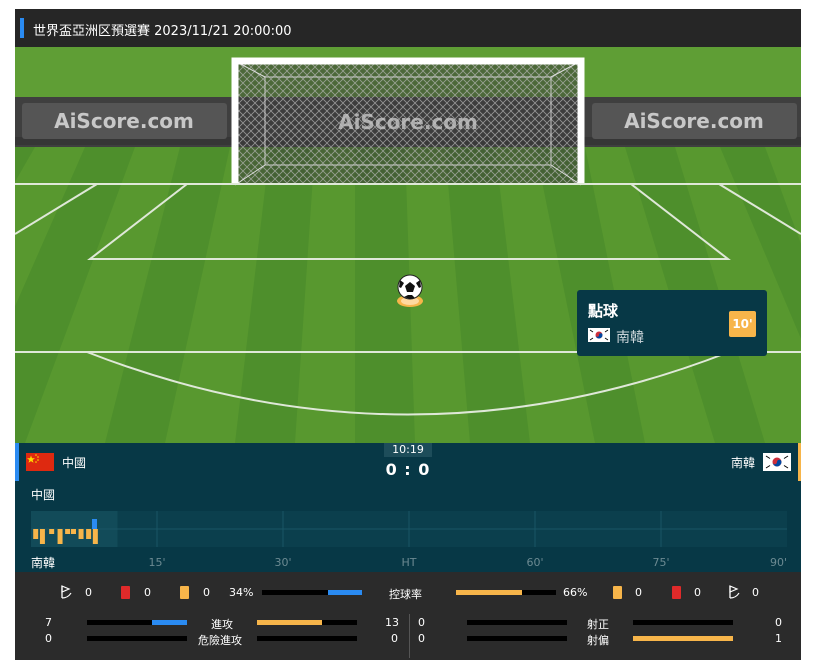 This screenshot has height=663, width=815. What do you see at coordinates (778, 562) in the screenshot?
I see `timeline-tick-label: 90'` at bounding box center [778, 562].